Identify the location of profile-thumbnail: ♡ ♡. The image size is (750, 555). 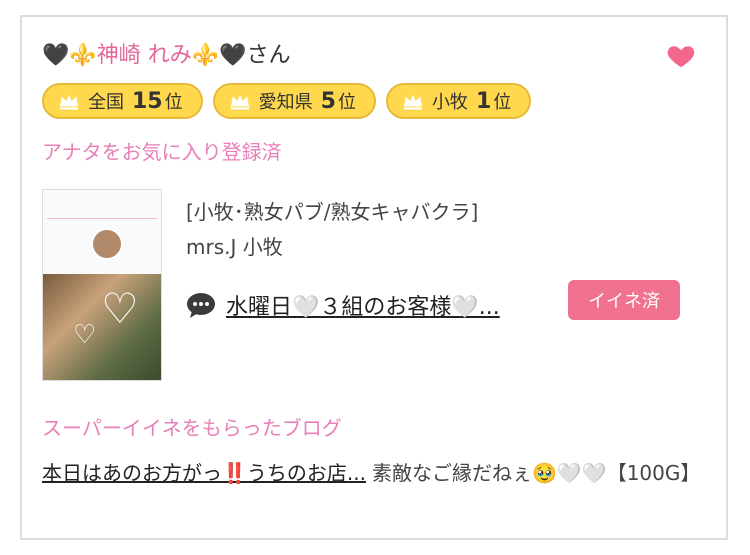
(102, 285).